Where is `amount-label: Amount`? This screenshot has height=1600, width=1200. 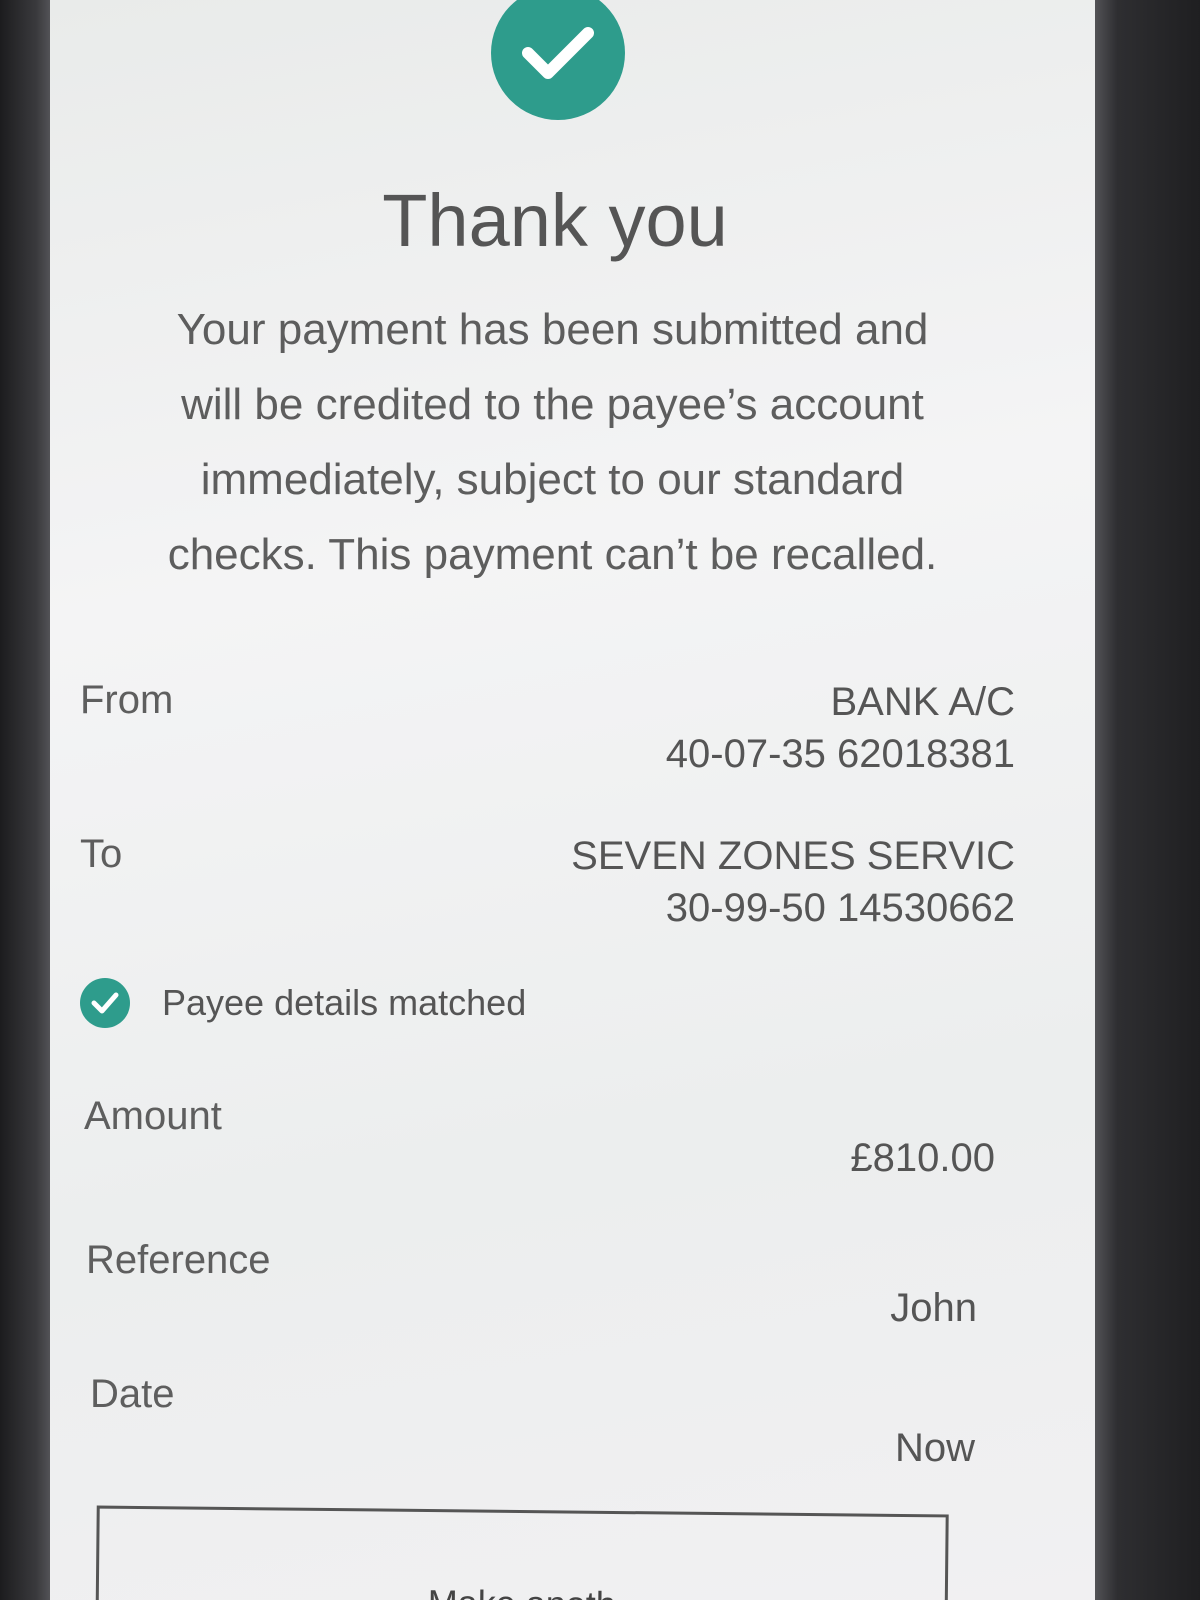 amount-label: Amount is located at coordinates (153, 1116).